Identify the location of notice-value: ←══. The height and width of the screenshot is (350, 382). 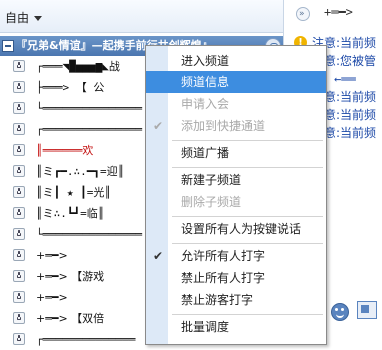
(345, 79).